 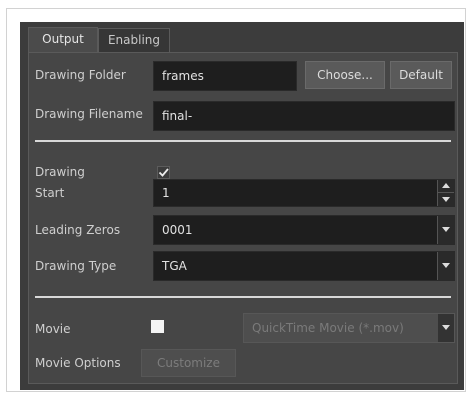 I want to click on drawing-label: Drawing, so click(x=60, y=172).